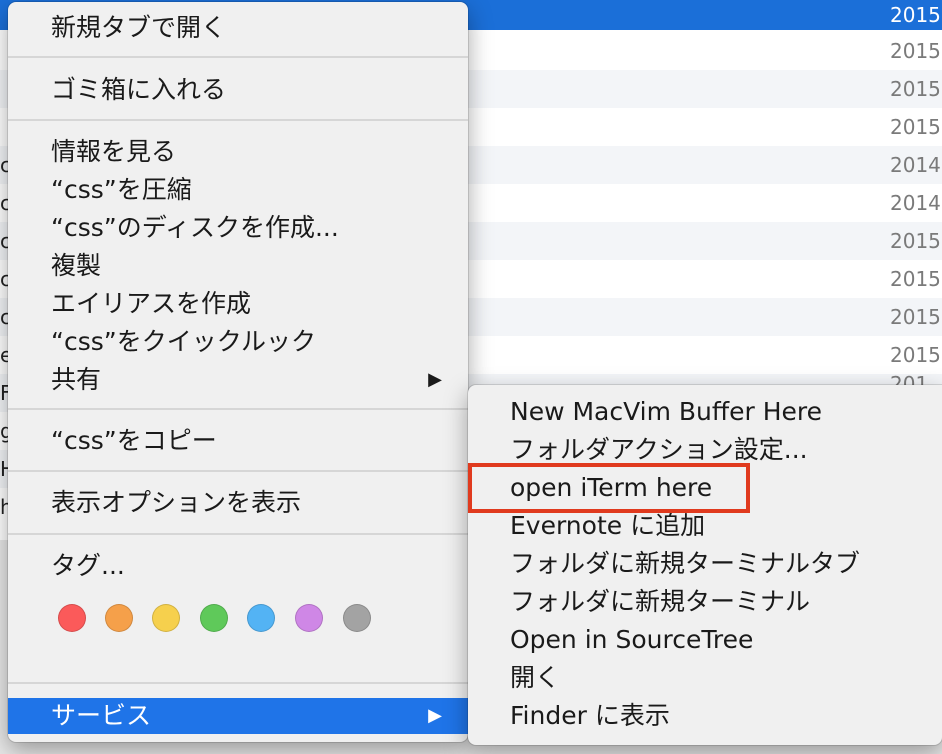 The image size is (942, 754). I want to click on tag-green, so click(214, 618).